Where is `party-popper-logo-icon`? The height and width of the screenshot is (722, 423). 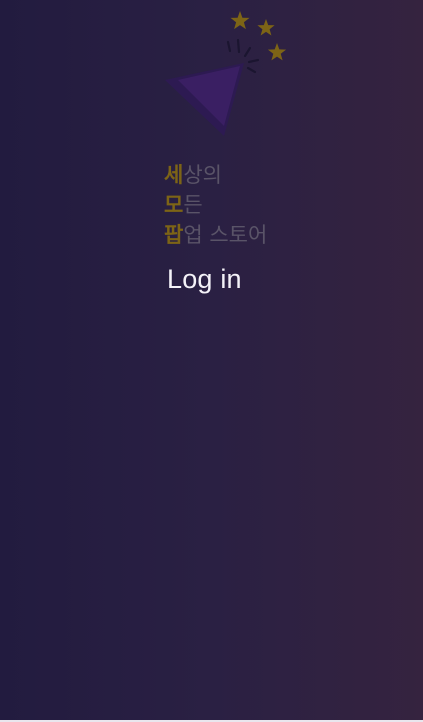 party-popper-logo-icon is located at coordinates (226, 73).